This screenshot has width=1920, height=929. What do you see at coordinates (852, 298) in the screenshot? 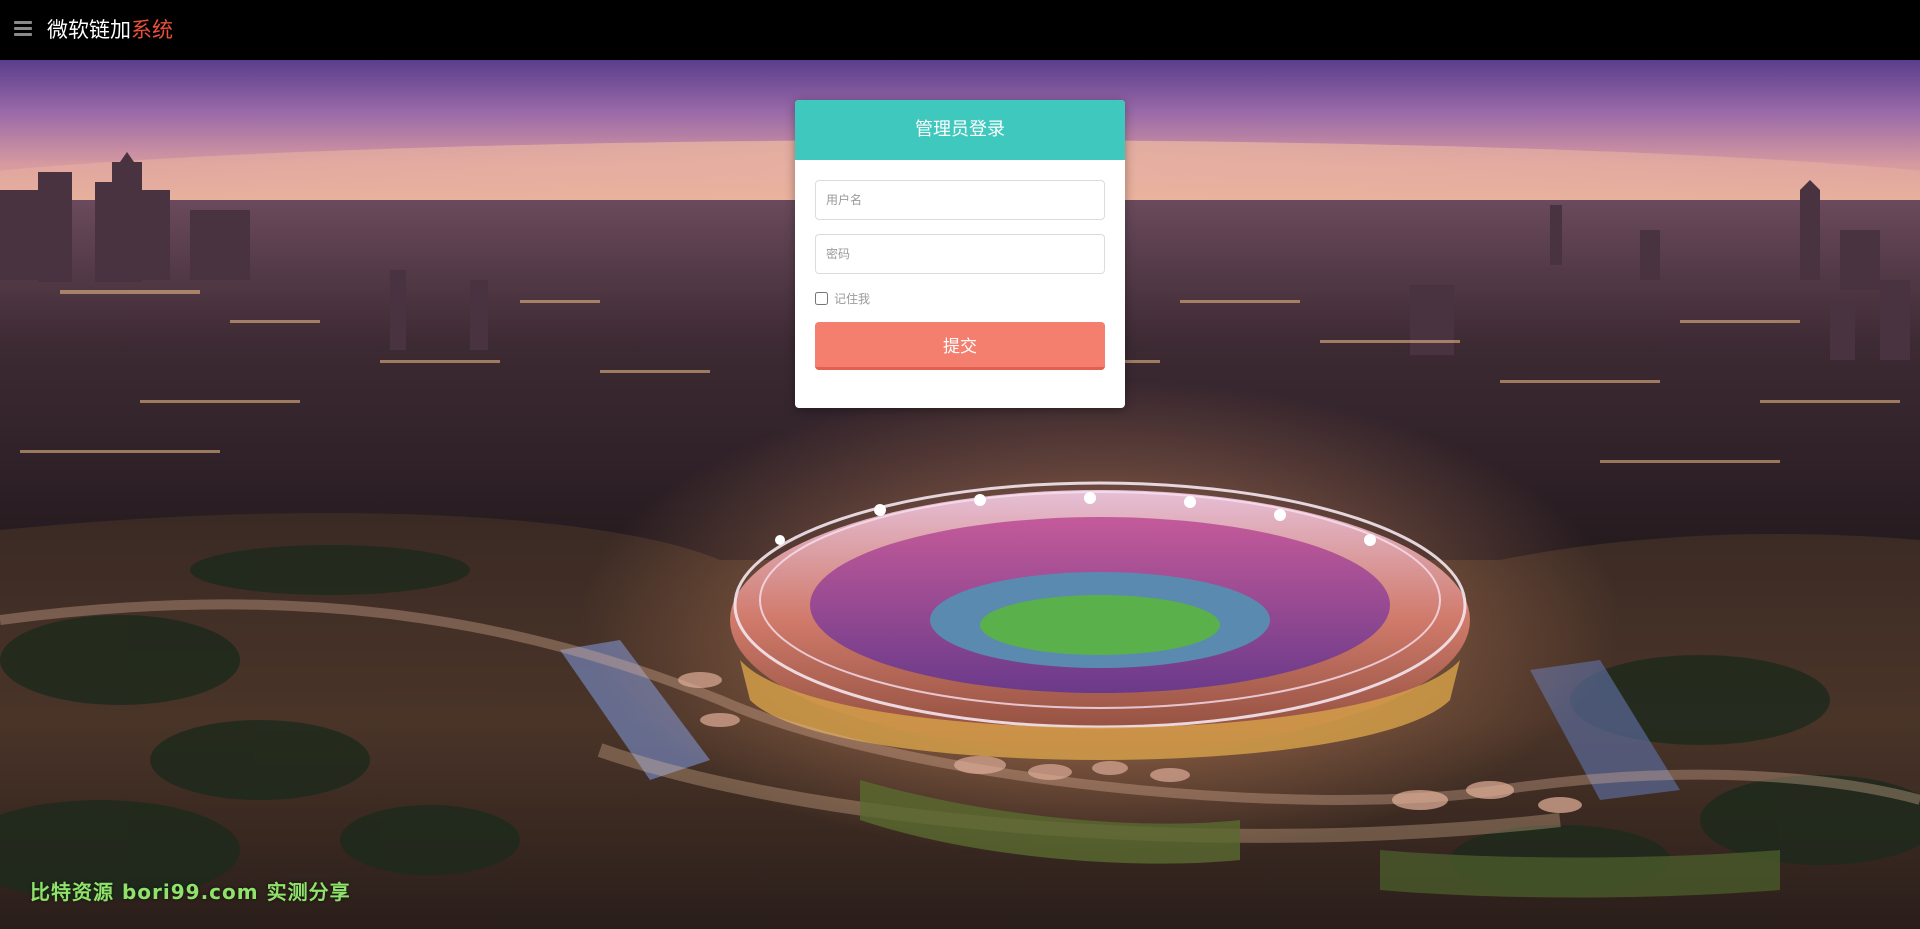
I see `remember-me-label: 记住我` at bounding box center [852, 298].